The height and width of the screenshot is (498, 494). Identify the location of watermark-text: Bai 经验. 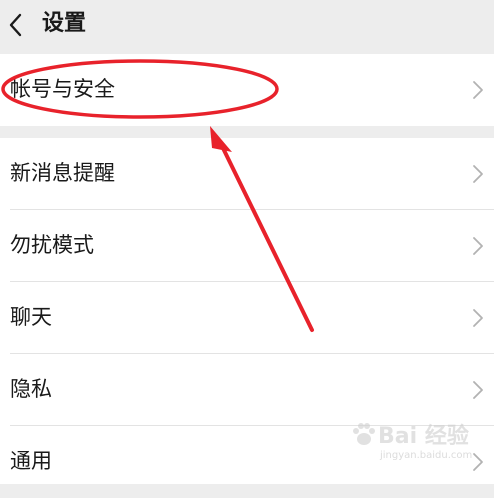
(423, 436).